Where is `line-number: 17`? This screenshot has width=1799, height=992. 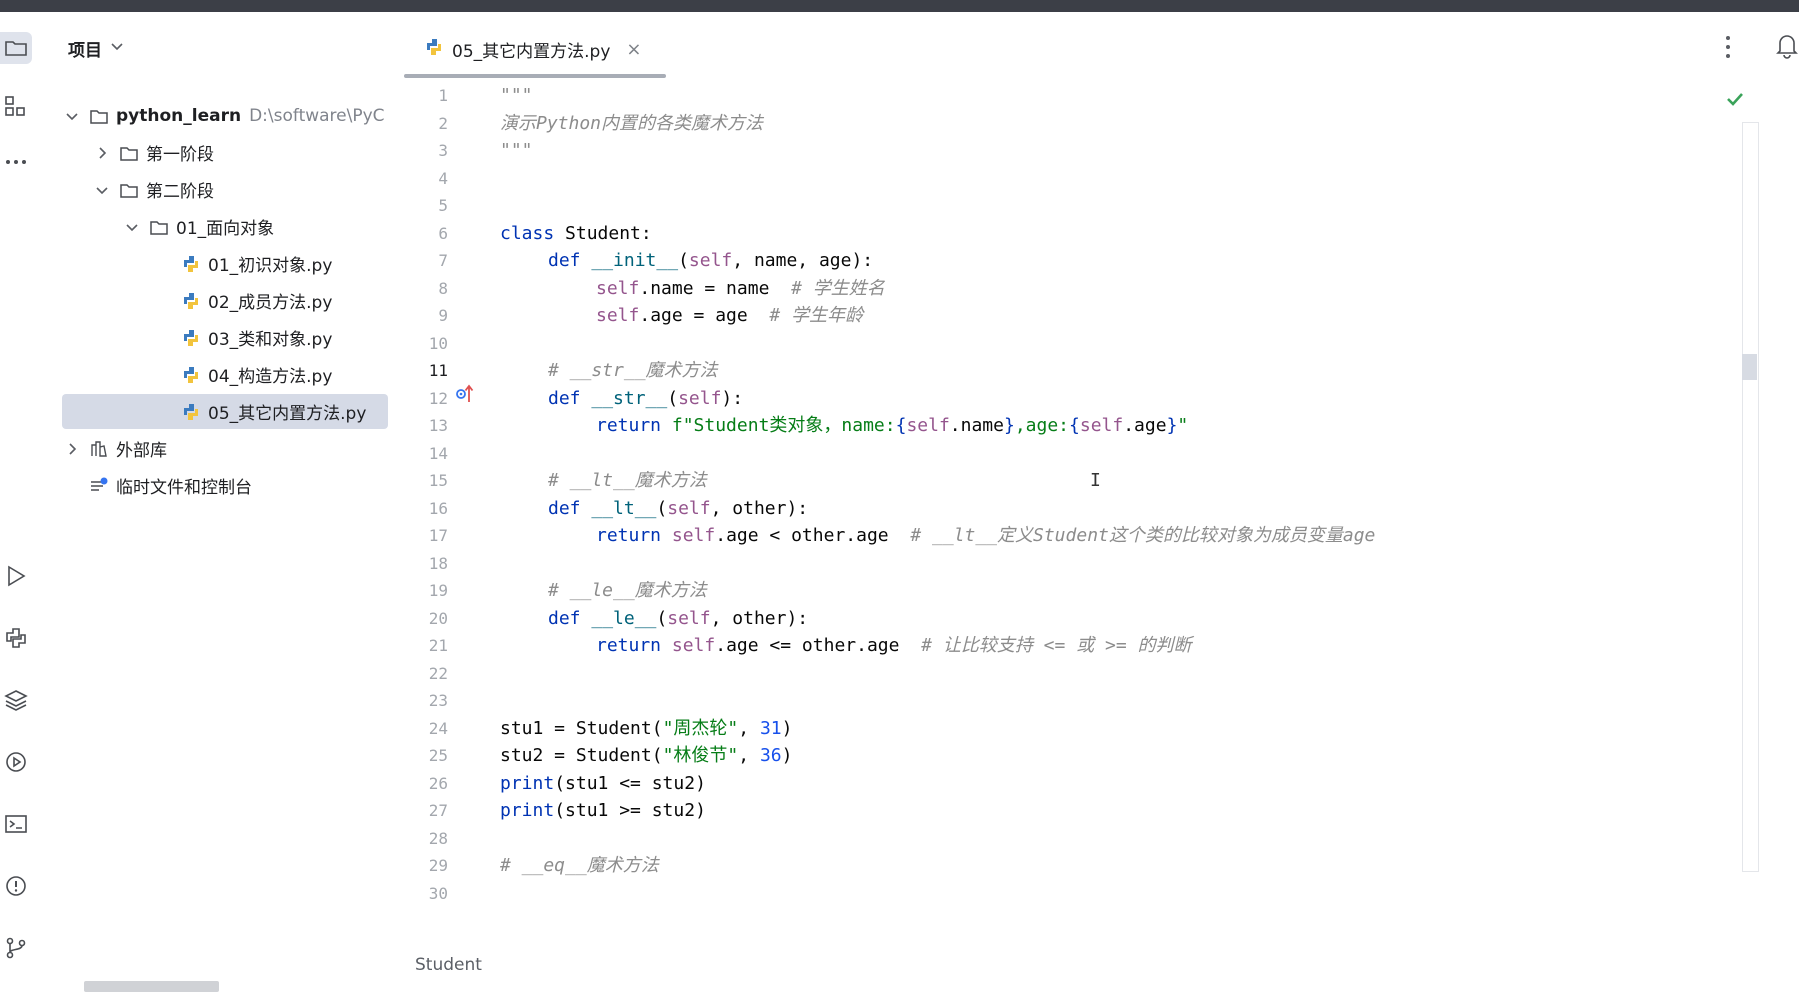 line-number: 17 is located at coordinates (438, 535).